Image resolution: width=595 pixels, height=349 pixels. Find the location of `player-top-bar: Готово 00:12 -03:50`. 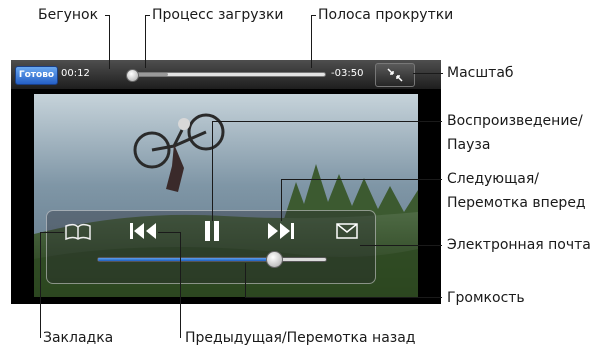

player-top-bar: Готово 00:12 -03:50 is located at coordinates (226, 74).